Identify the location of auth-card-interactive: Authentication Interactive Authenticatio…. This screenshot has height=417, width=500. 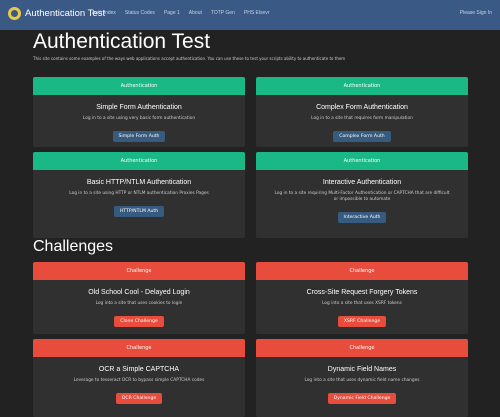
(362, 195).